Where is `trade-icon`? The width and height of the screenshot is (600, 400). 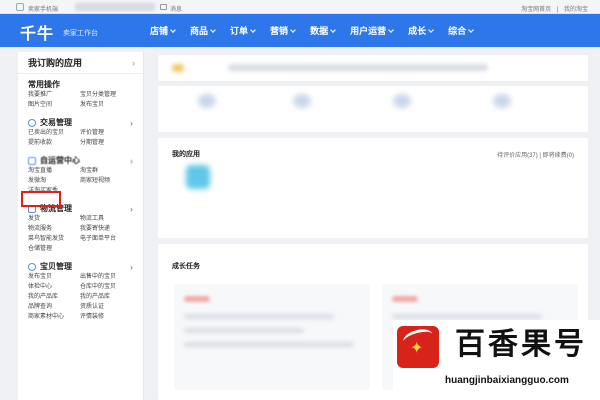 trade-icon is located at coordinates (32, 122).